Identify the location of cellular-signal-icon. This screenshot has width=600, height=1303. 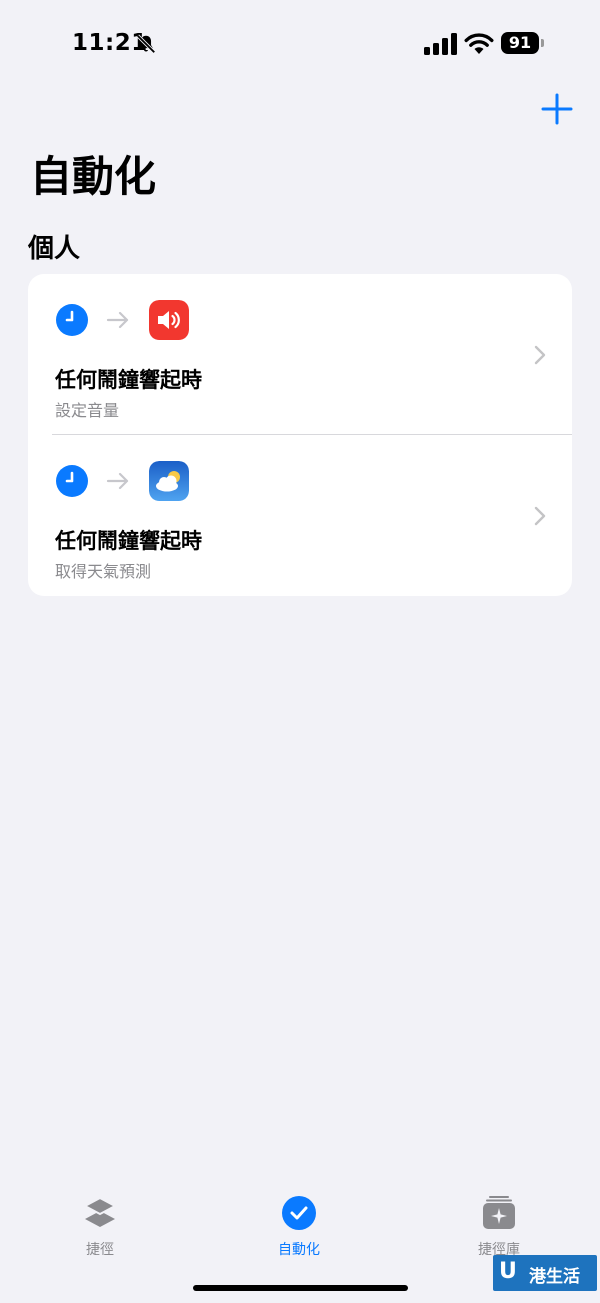
(440, 44).